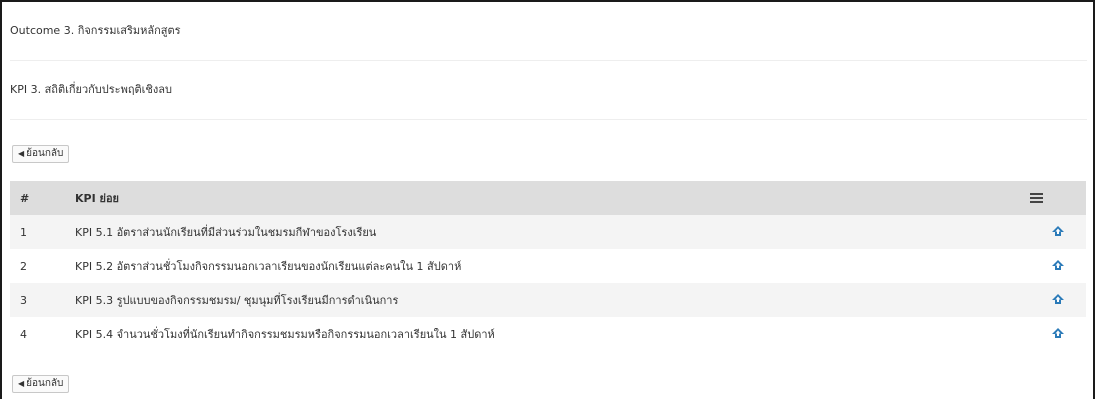 The height and width of the screenshot is (399, 1100). What do you see at coordinates (21, 383) in the screenshot?
I see `caret-left-icon: ◀` at bounding box center [21, 383].